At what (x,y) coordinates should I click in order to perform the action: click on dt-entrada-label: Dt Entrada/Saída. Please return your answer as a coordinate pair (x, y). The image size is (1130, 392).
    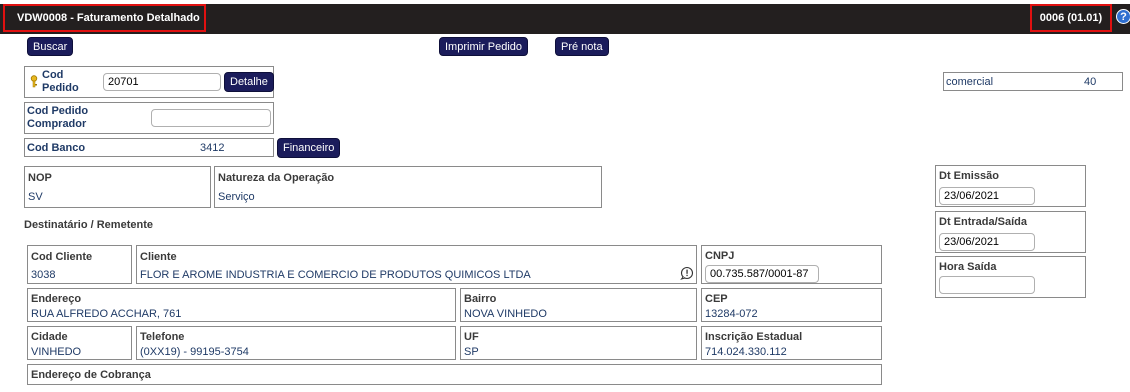
    Looking at the image, I should click on (983, 222).